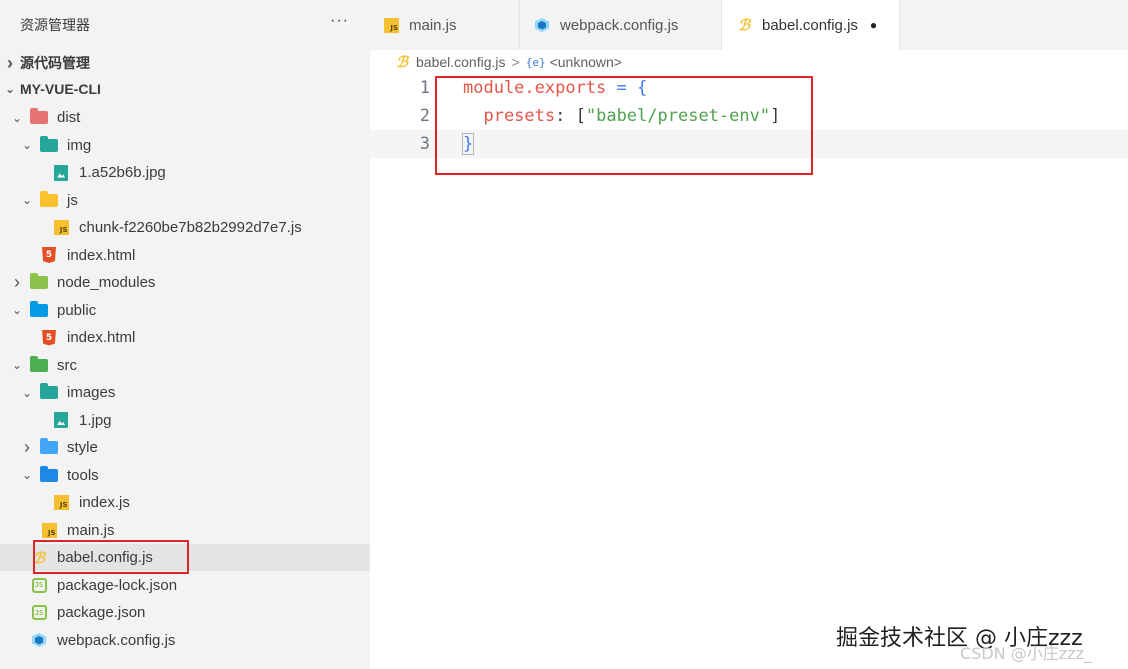 The width and height of the screenshot is (1128, 669). I want to click on sidebar-section-1: ⌄ MY-VUE-CLI, so click(185, 89).